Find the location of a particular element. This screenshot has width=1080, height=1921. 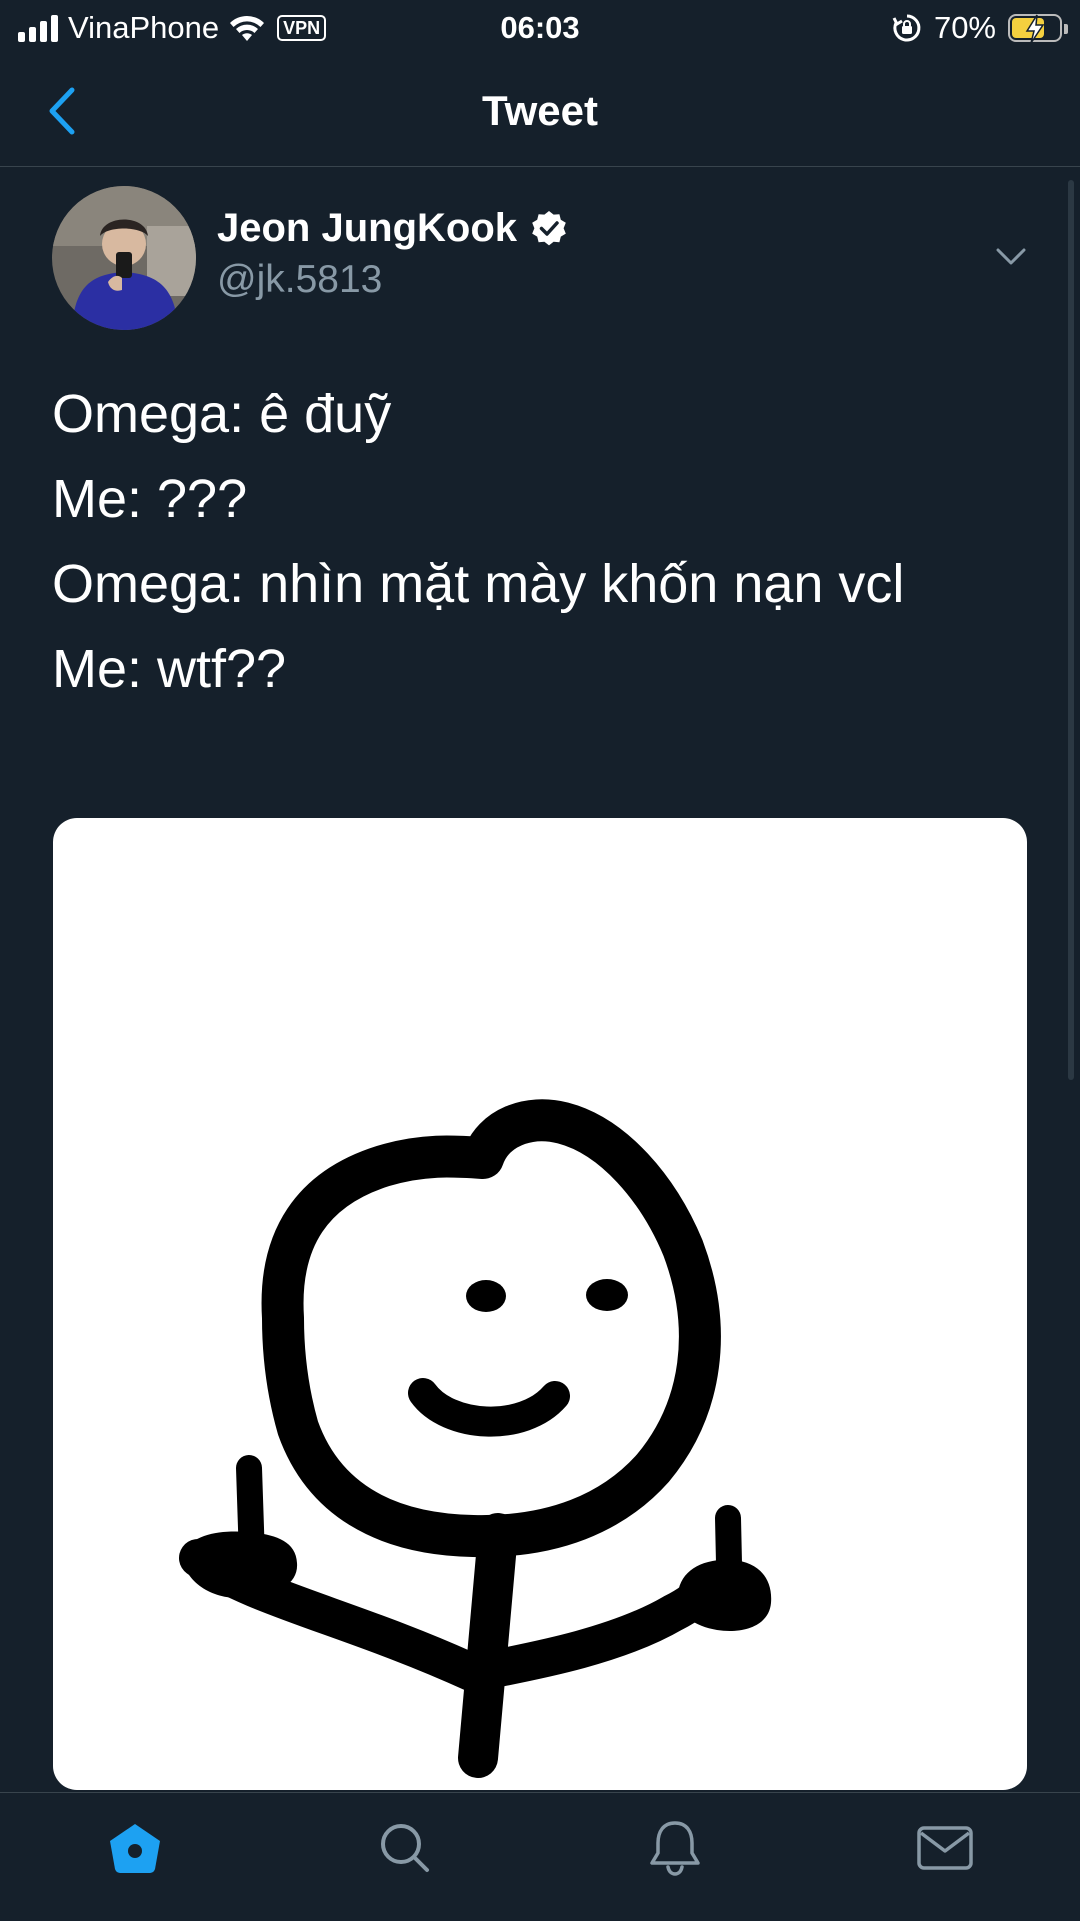

rotation-lock-icon is located at coordinates (906, 28).